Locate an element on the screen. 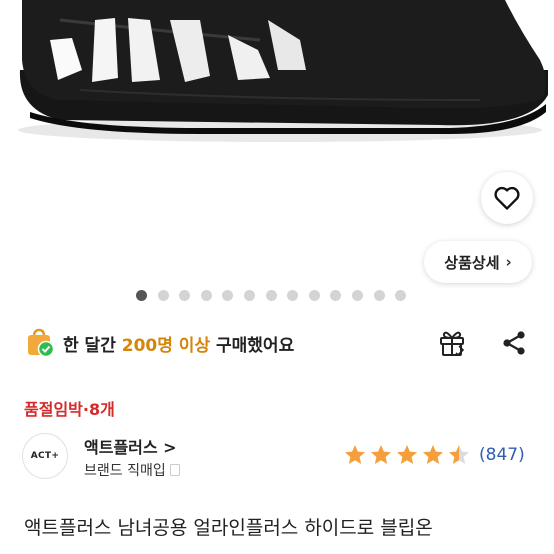 The width and height of the screenshot is (554, 554). brand-logo: ACT+ is located at coordinates (45, 456).